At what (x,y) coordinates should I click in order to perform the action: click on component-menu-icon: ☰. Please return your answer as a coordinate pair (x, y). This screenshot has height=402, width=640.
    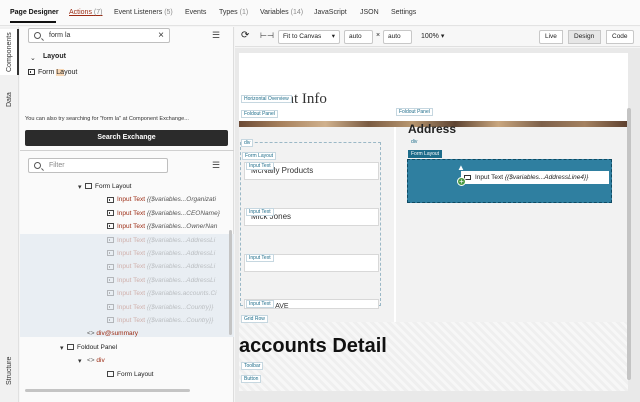
    Looking at the image, I should click on (216, 35).